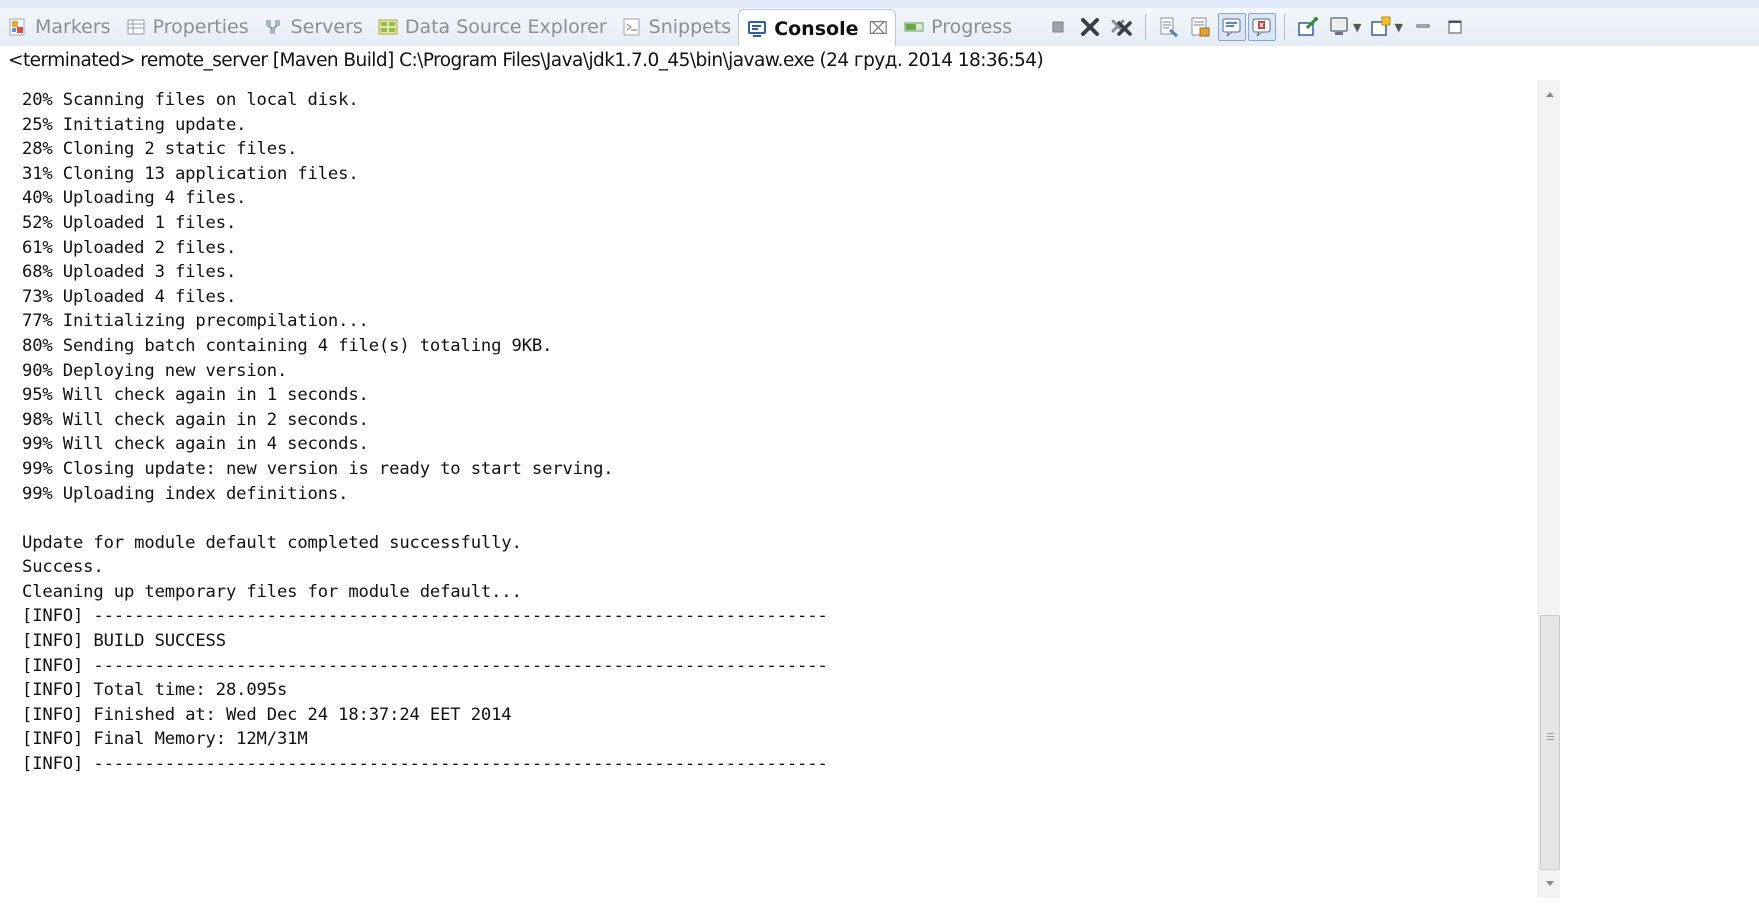  I want to click on tab-properties: Properties, so click(187, 27).